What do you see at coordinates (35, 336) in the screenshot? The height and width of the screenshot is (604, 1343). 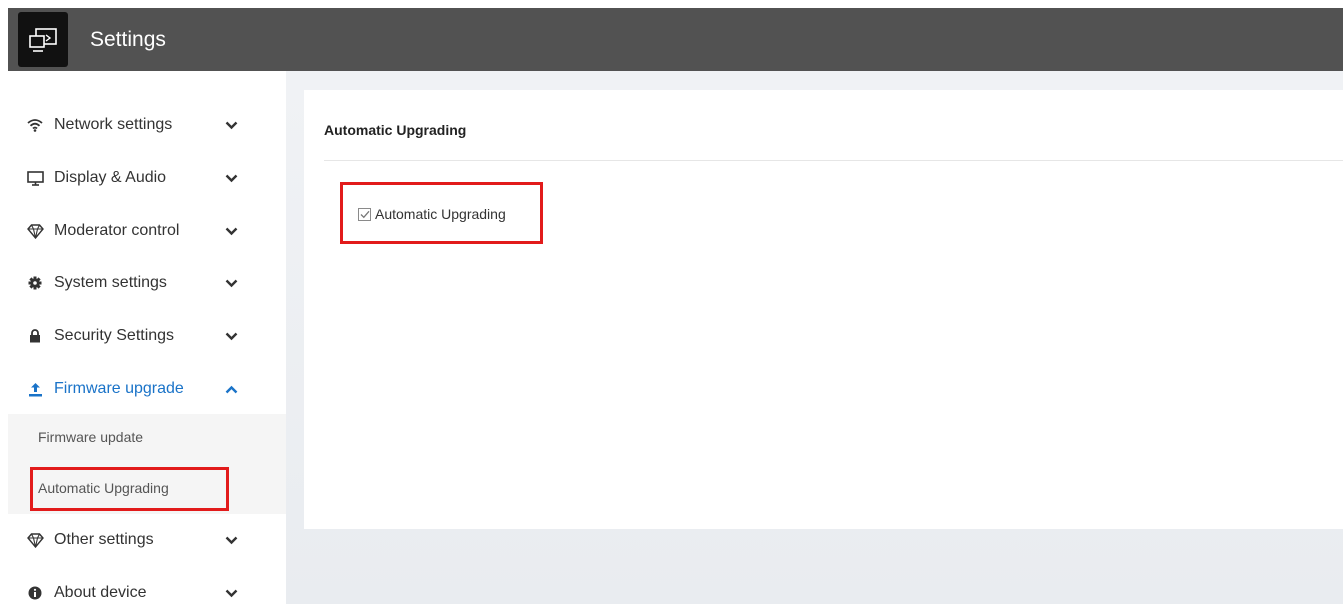 I see `lock-icon` at bounding box center [35, 336].